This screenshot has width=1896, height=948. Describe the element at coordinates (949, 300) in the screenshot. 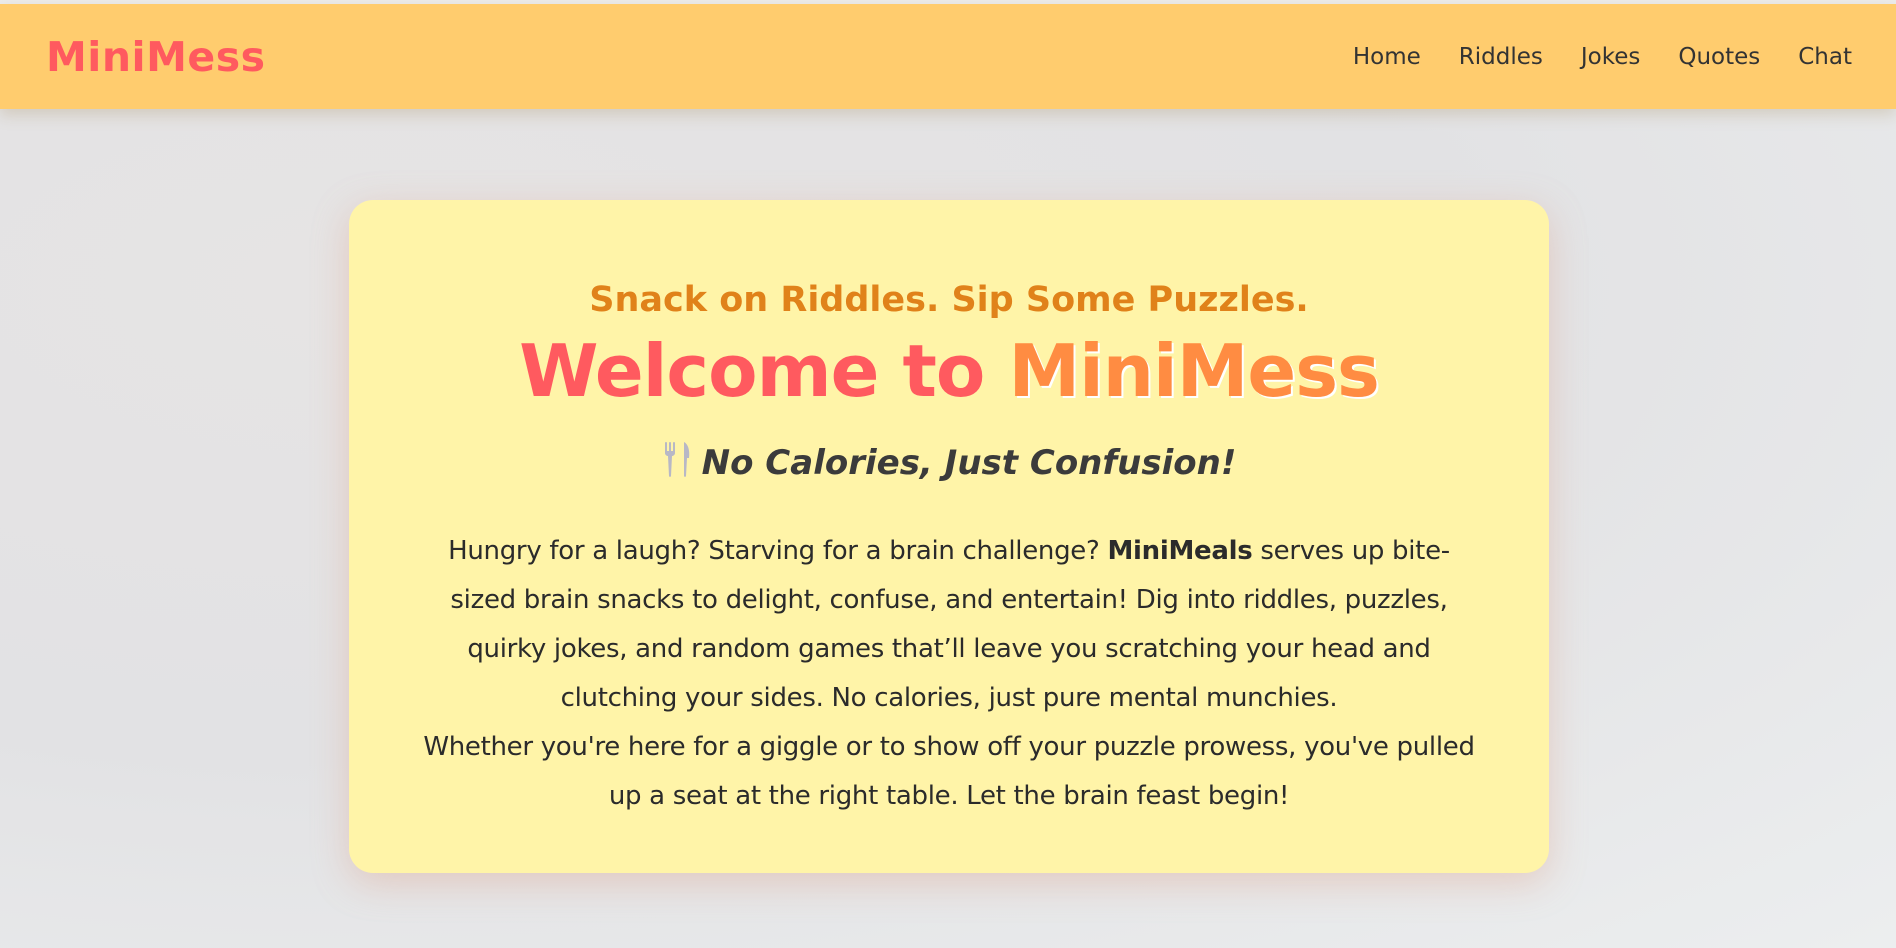

I see `hero-tagline: Snack on Riddles. Sip Some Puzzles.` at that location.